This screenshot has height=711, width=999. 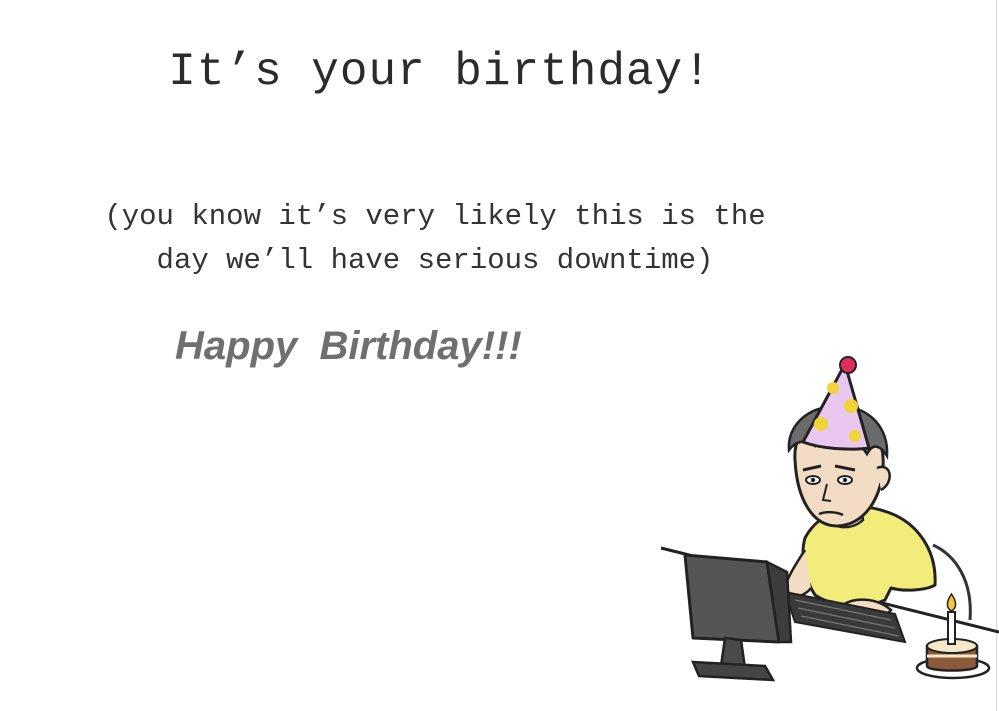 What do you see at coordinates (951, 602) in the screenshot?
I see `candle-flame` at bounding box center [951, 602].